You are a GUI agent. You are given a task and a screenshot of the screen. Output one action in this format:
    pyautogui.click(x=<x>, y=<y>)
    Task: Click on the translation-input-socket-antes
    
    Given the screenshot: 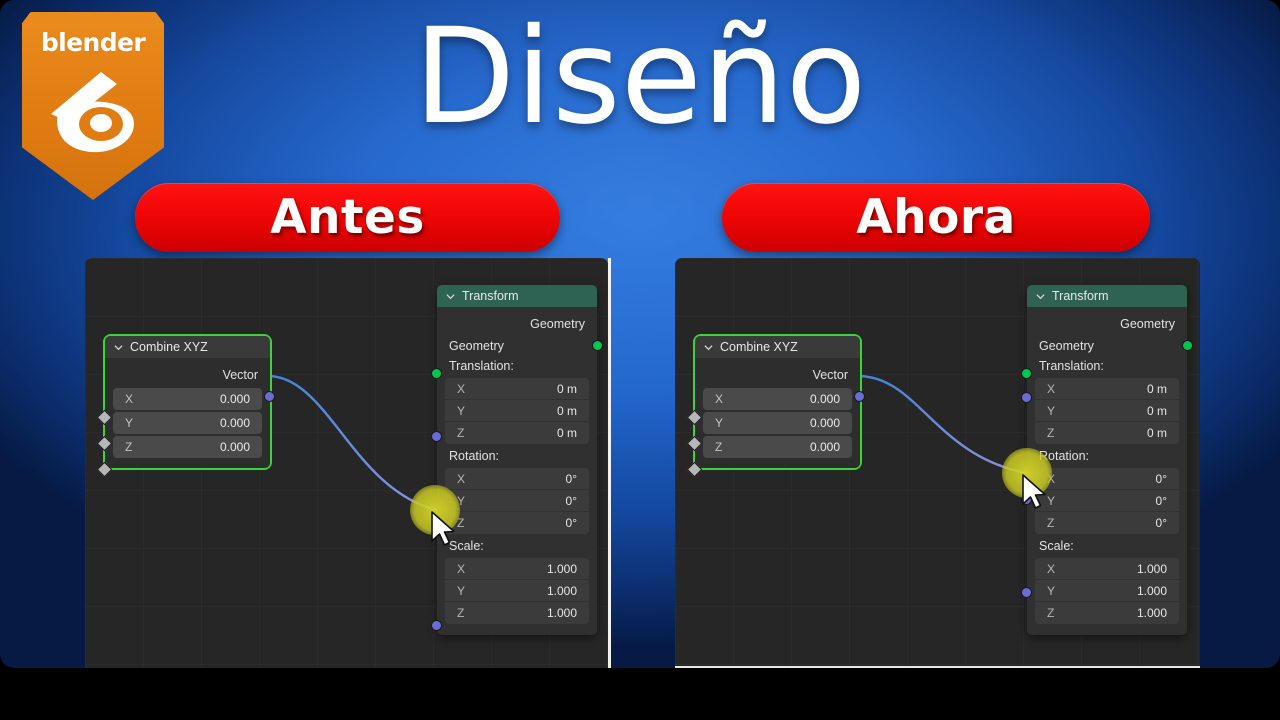 What is the action you would take?
    pyautogui.click(x=436, y=436)
    